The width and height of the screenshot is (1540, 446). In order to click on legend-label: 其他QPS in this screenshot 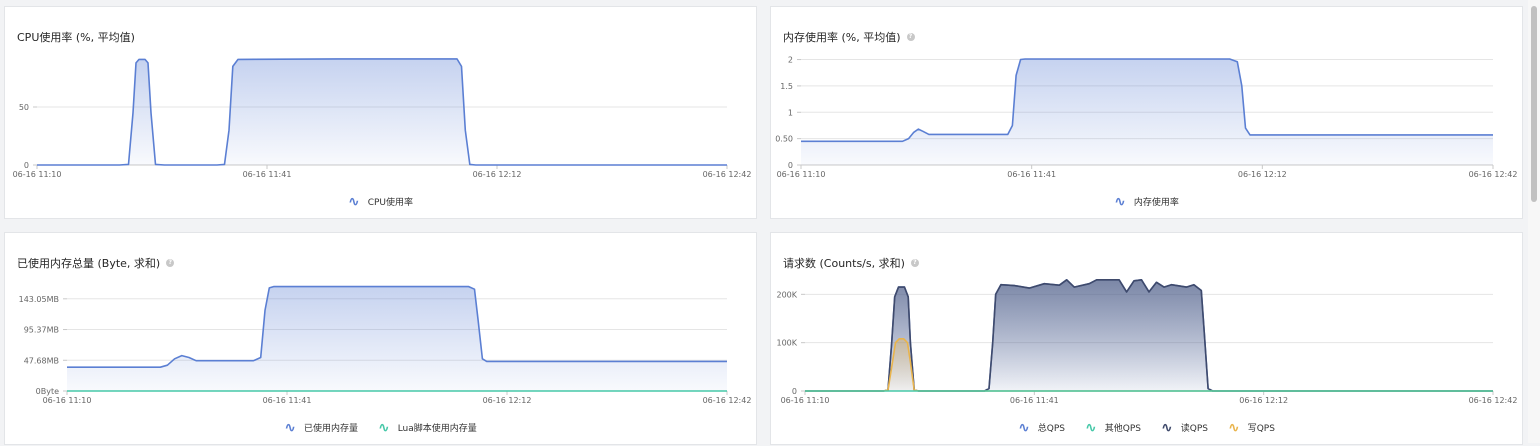, I will do `click(1122, 429)`.